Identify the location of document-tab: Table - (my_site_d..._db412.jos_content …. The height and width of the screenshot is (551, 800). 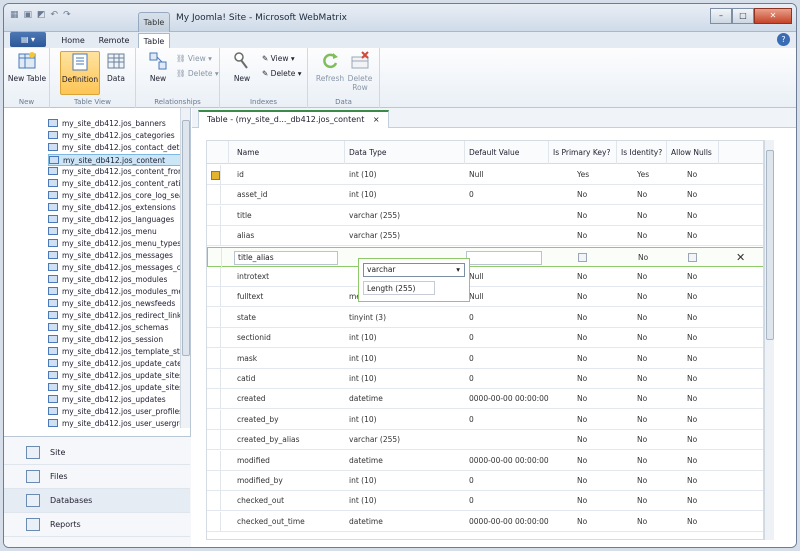
(293, 119).